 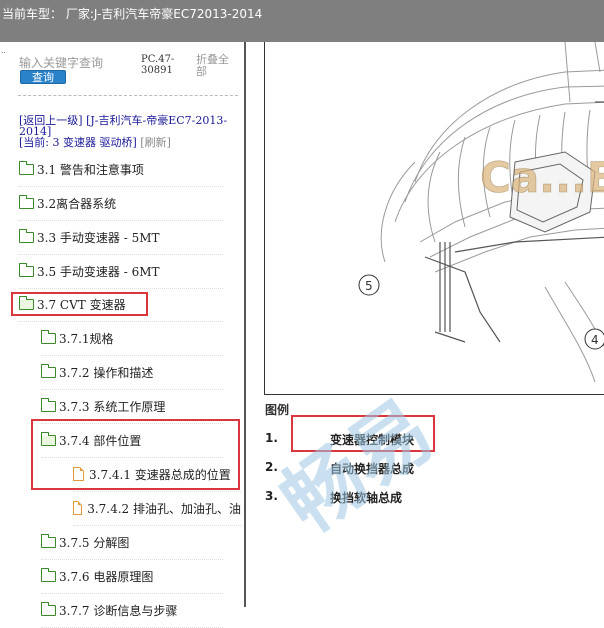 What do you see at coordinates (4, 50) in the screenshot?
I see `sidebar-grip: ..` at bounding box center [4, 50].